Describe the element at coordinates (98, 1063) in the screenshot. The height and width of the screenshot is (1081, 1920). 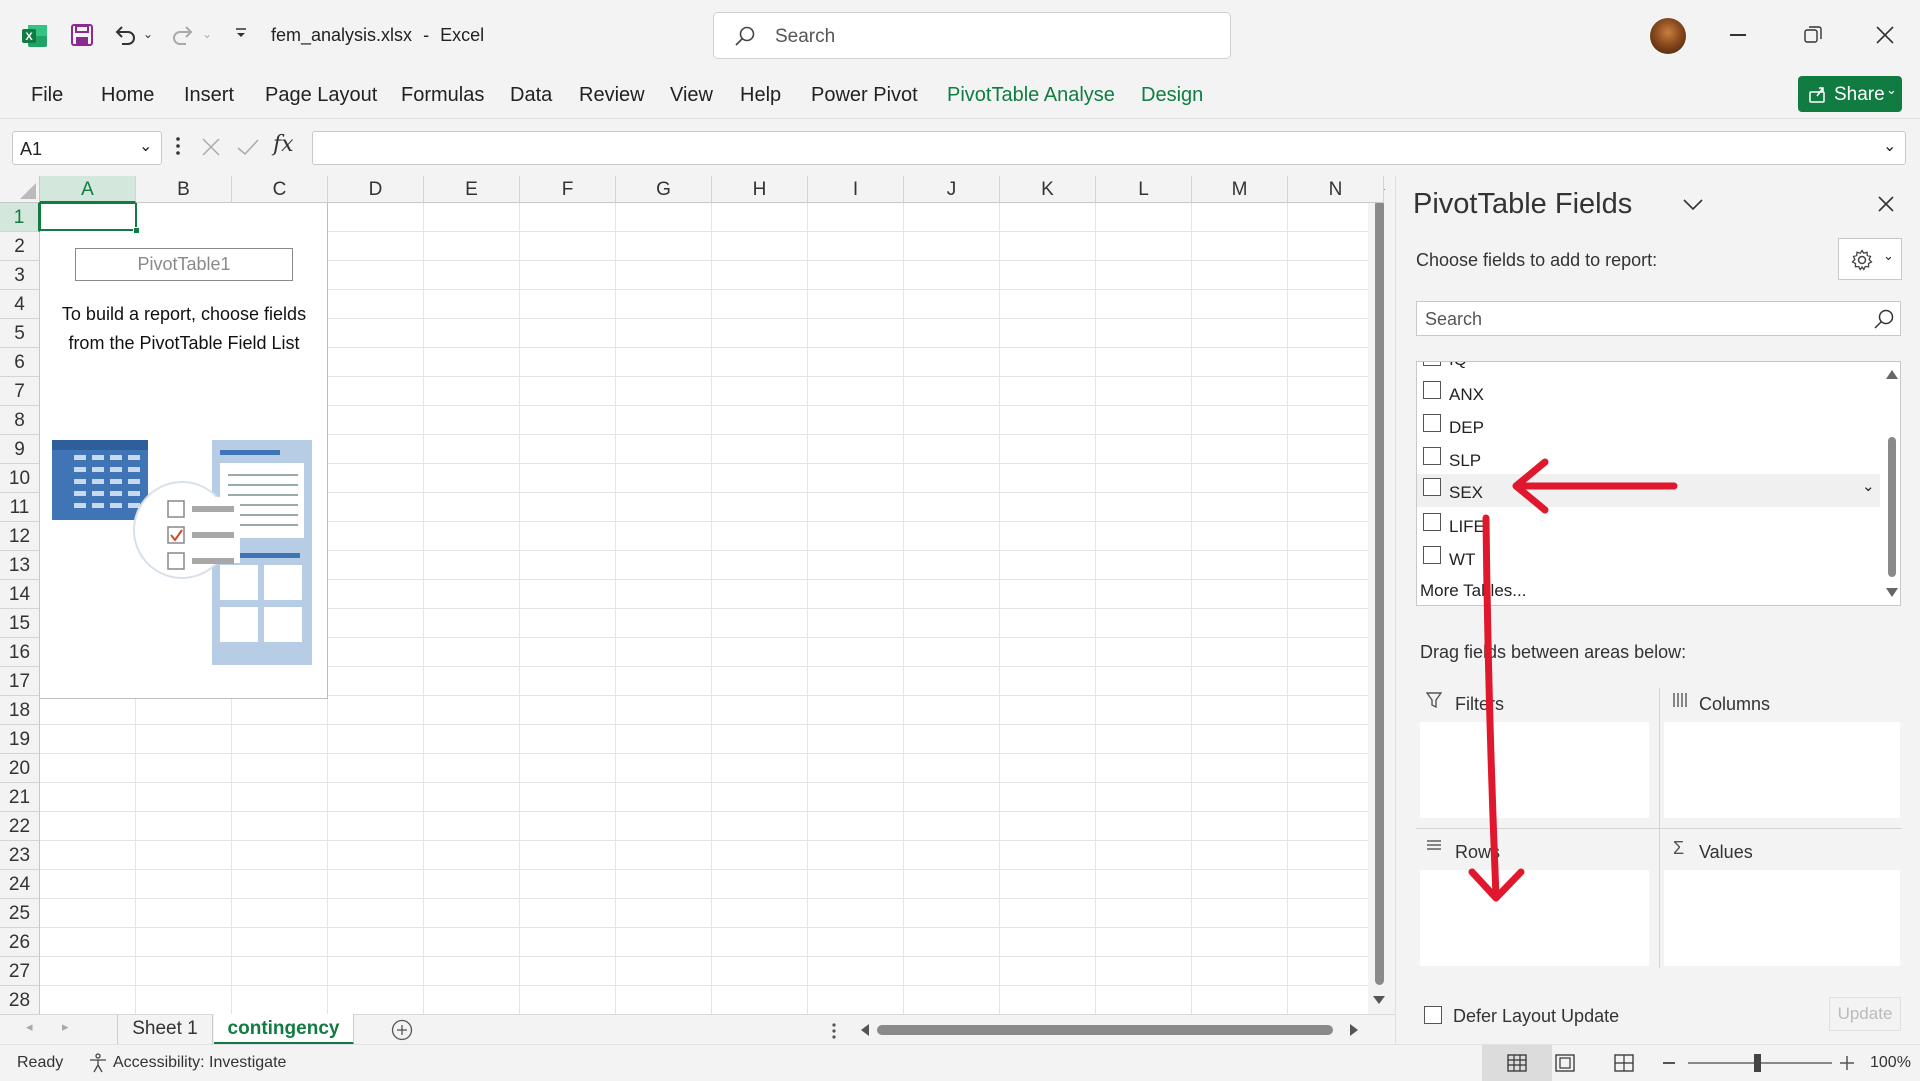
I see `accessibility-icon` at that location.